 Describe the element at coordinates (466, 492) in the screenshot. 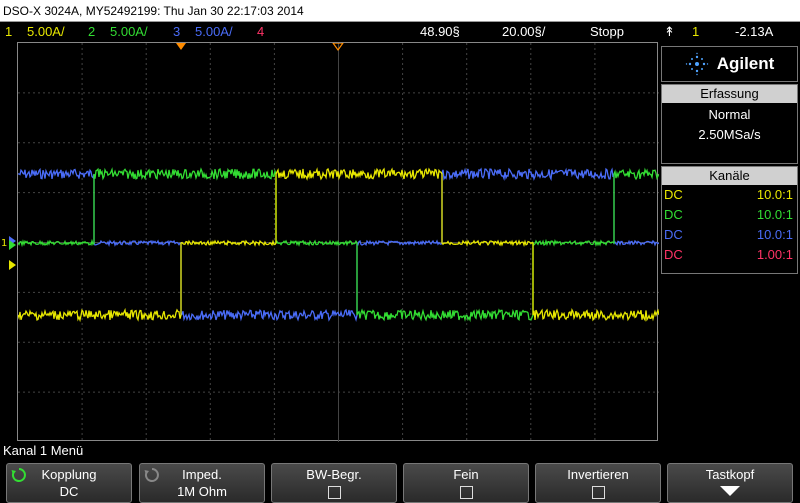

I see `fine-checkbox` at that location.